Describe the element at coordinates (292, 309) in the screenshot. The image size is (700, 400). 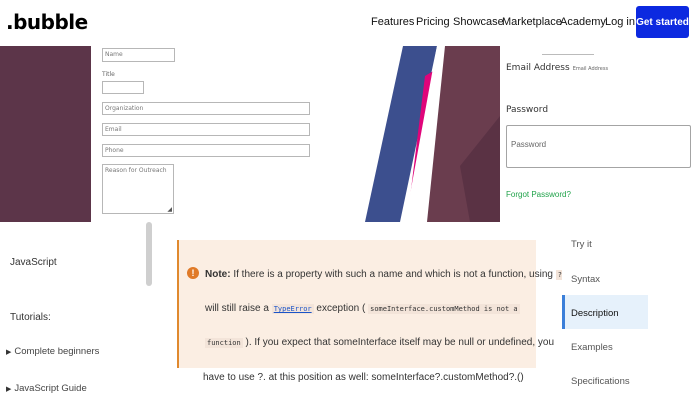
I see `typeerror-link: TypeError` at that location.